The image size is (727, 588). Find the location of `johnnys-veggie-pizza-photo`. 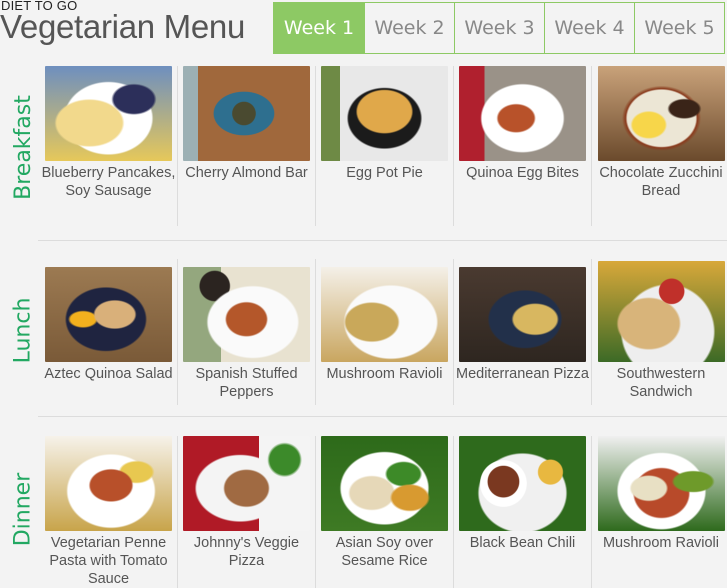

johnnys-veggie-pizza-photo is located at coordinates (246, 483).